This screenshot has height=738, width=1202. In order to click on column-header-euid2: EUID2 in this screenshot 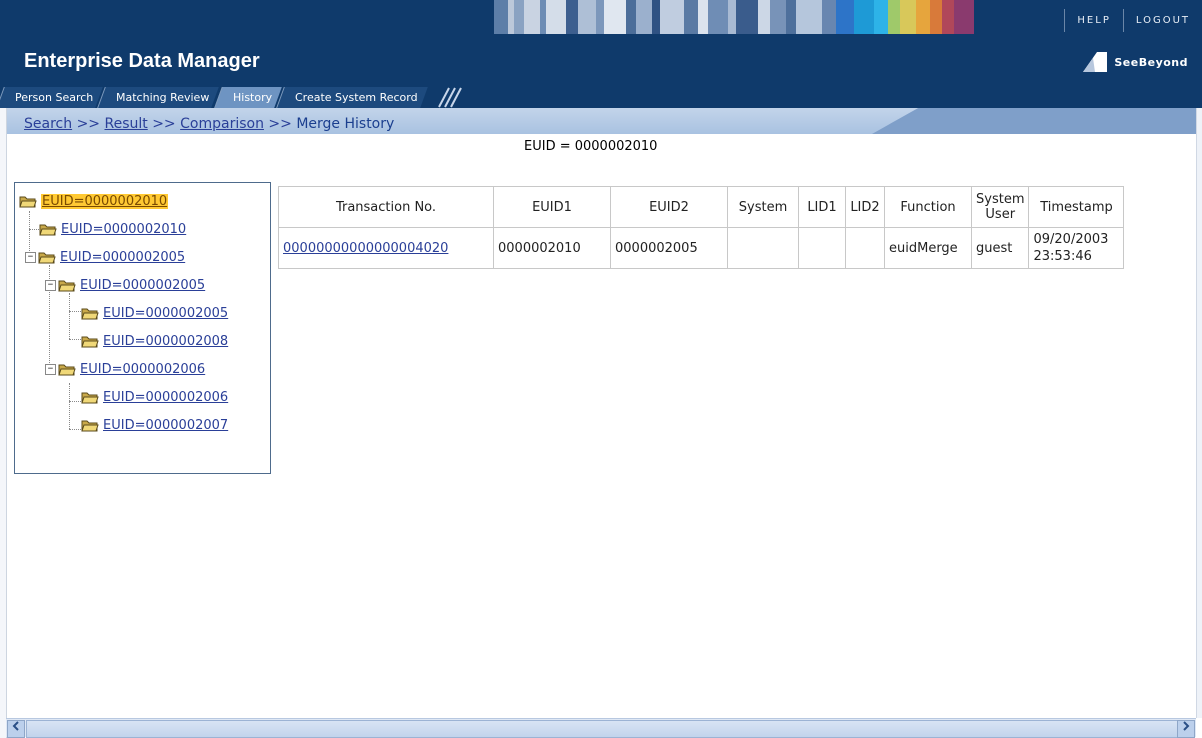, I will do `click(669, 207)`.